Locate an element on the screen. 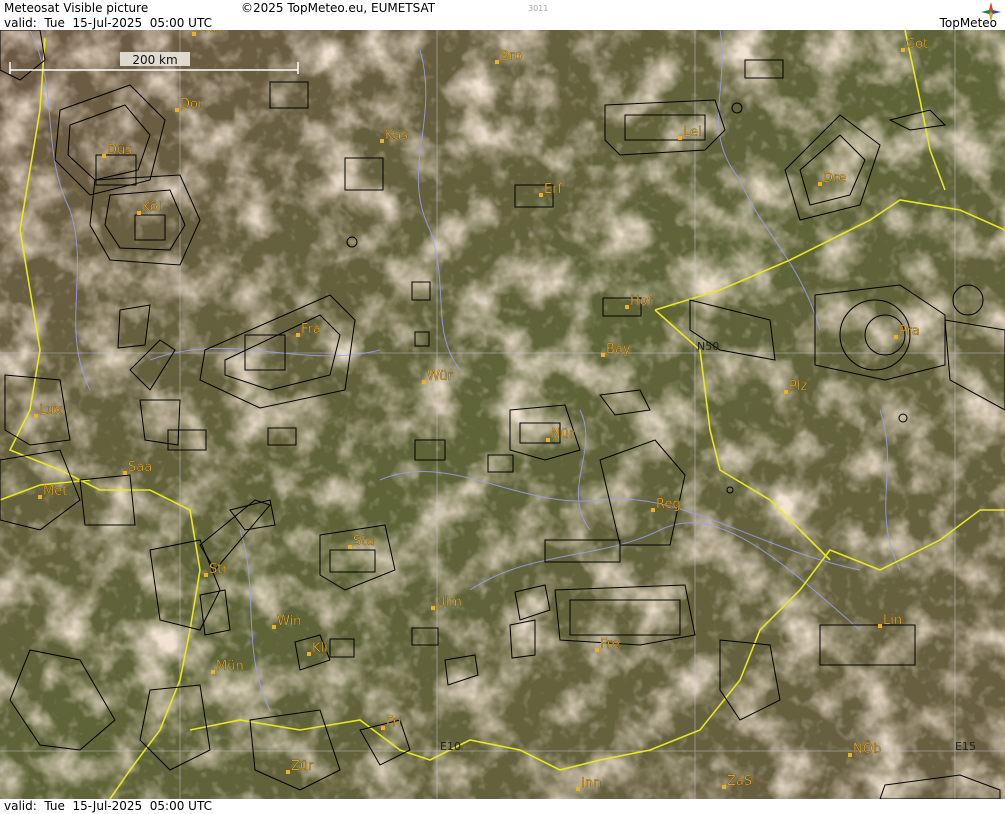  image-code: 3011 is located at coordinates (538, 8).